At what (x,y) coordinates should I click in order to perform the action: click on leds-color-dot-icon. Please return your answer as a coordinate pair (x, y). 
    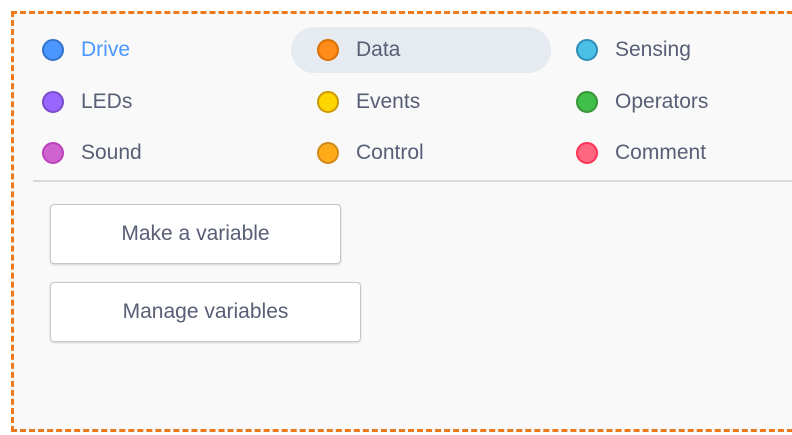
    Looking at the image, I should click on (53, 102).